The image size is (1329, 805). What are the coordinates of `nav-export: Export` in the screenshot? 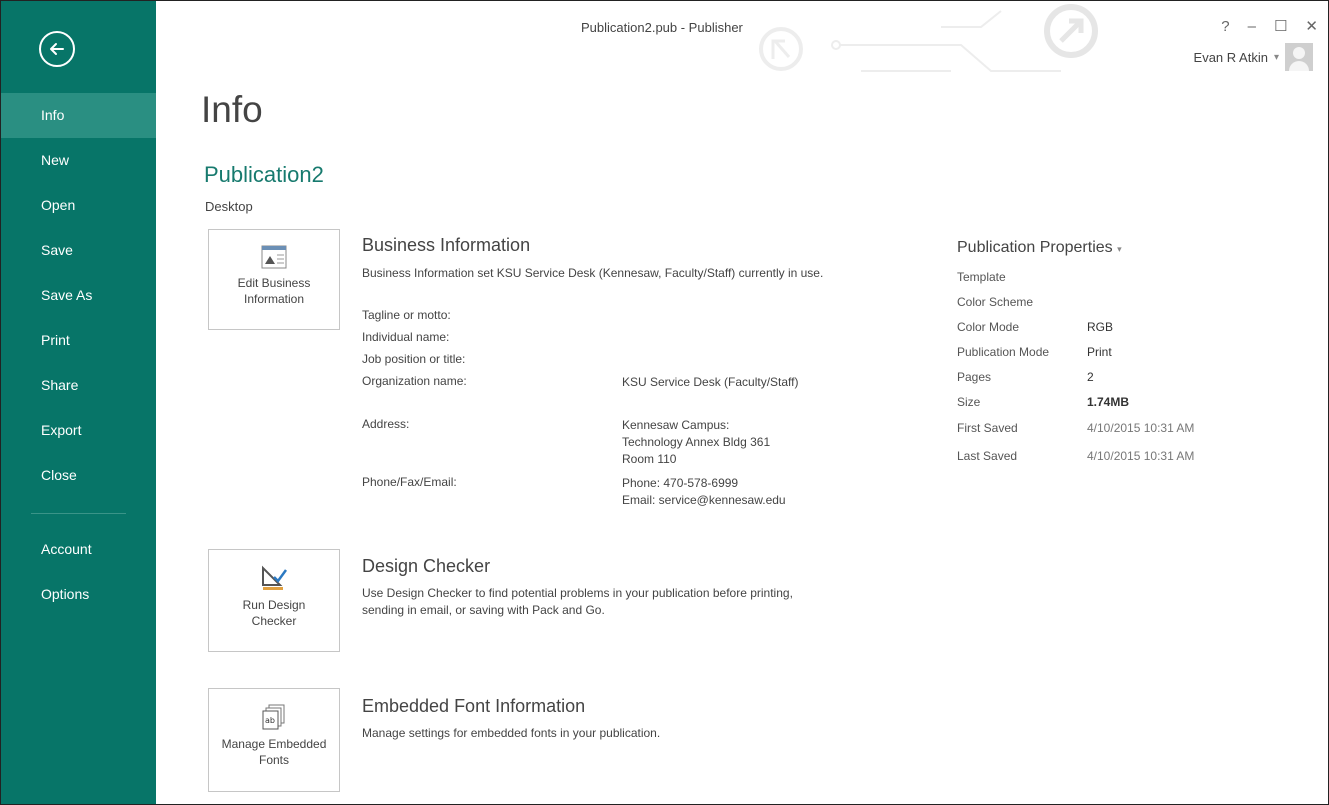 It's located at (78, 430).